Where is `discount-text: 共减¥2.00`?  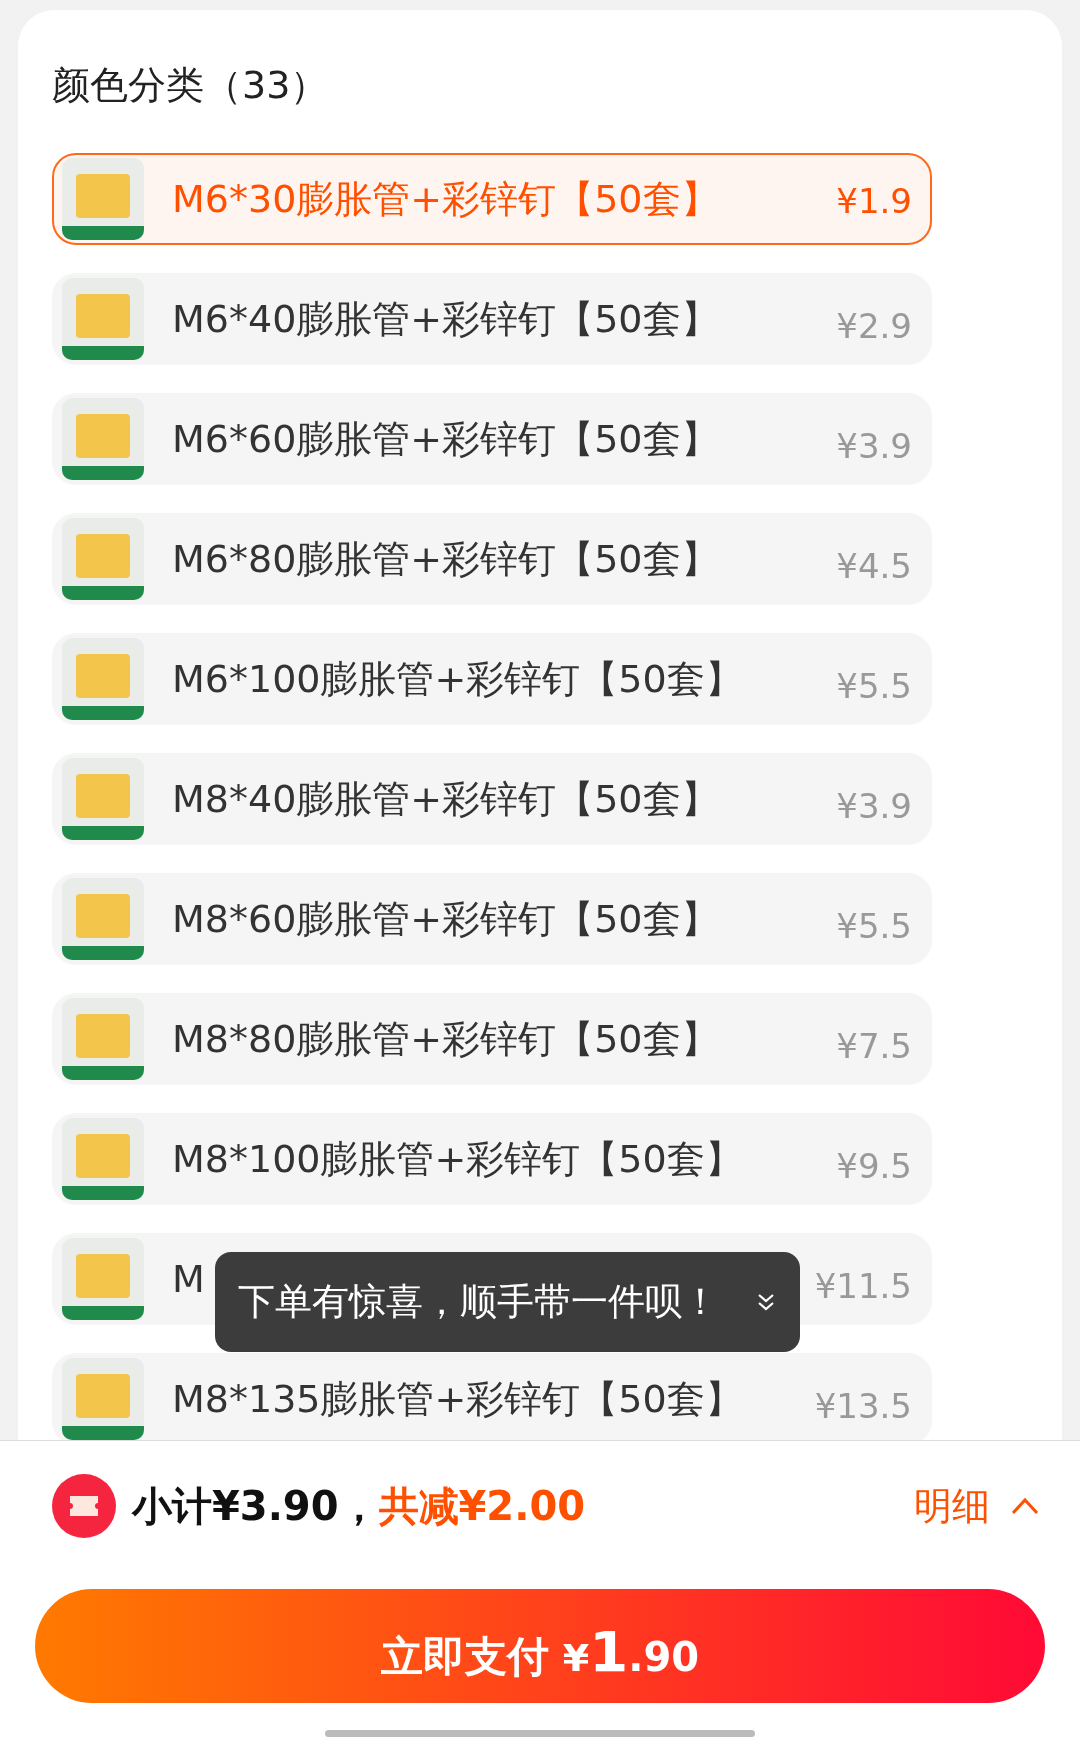 discount-text: 共减¥2.00 is located at coordinates (482, 1506).